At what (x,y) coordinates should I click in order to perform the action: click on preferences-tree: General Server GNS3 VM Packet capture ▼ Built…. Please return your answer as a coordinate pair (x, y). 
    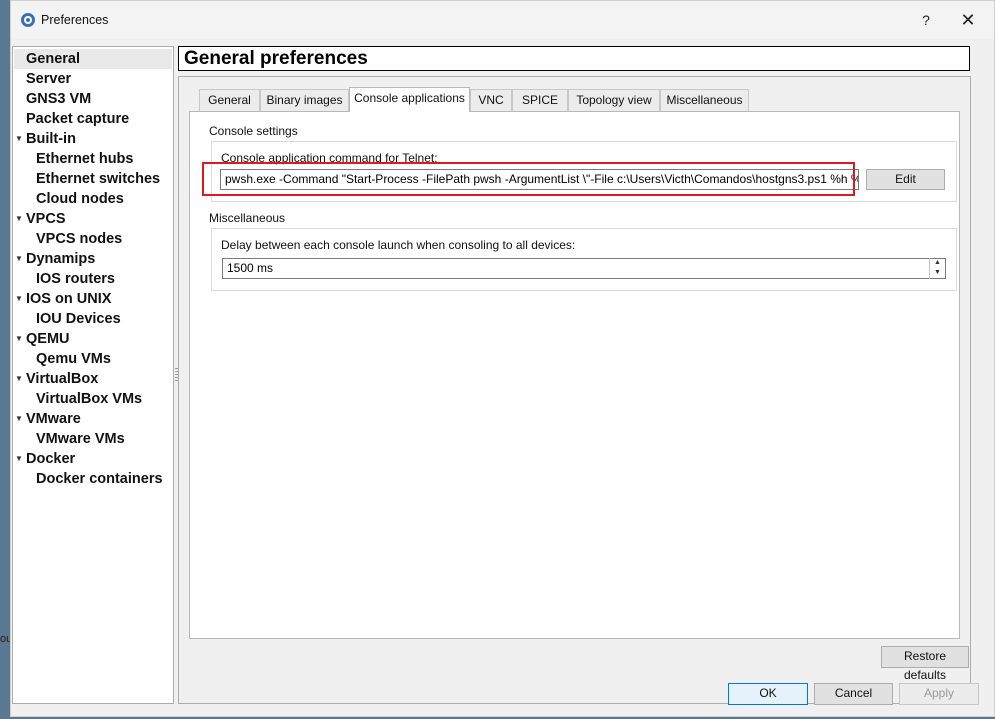
    Looking at the image, I should click on (93, 375).